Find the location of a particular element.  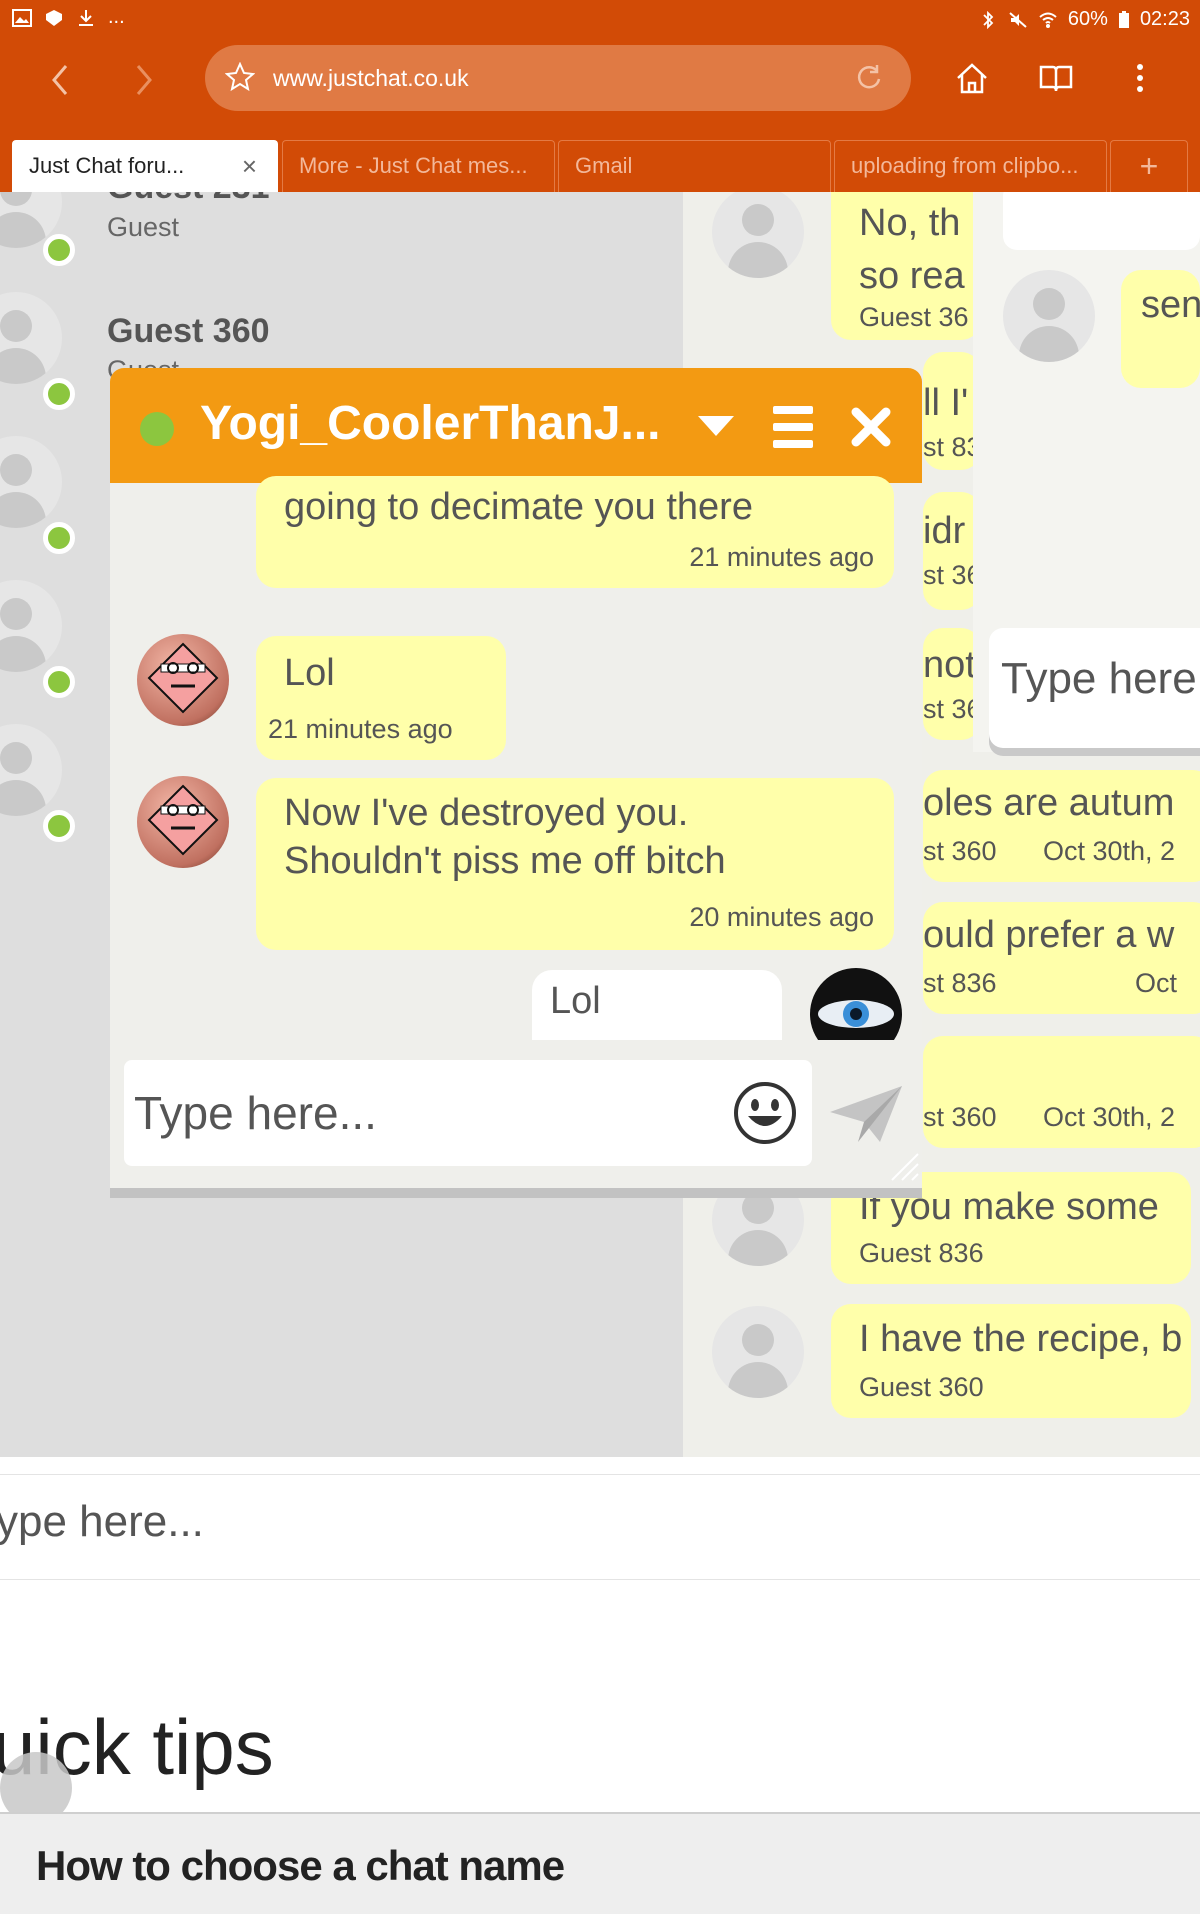

wifi-icon is located at coordinates (1048, 20).